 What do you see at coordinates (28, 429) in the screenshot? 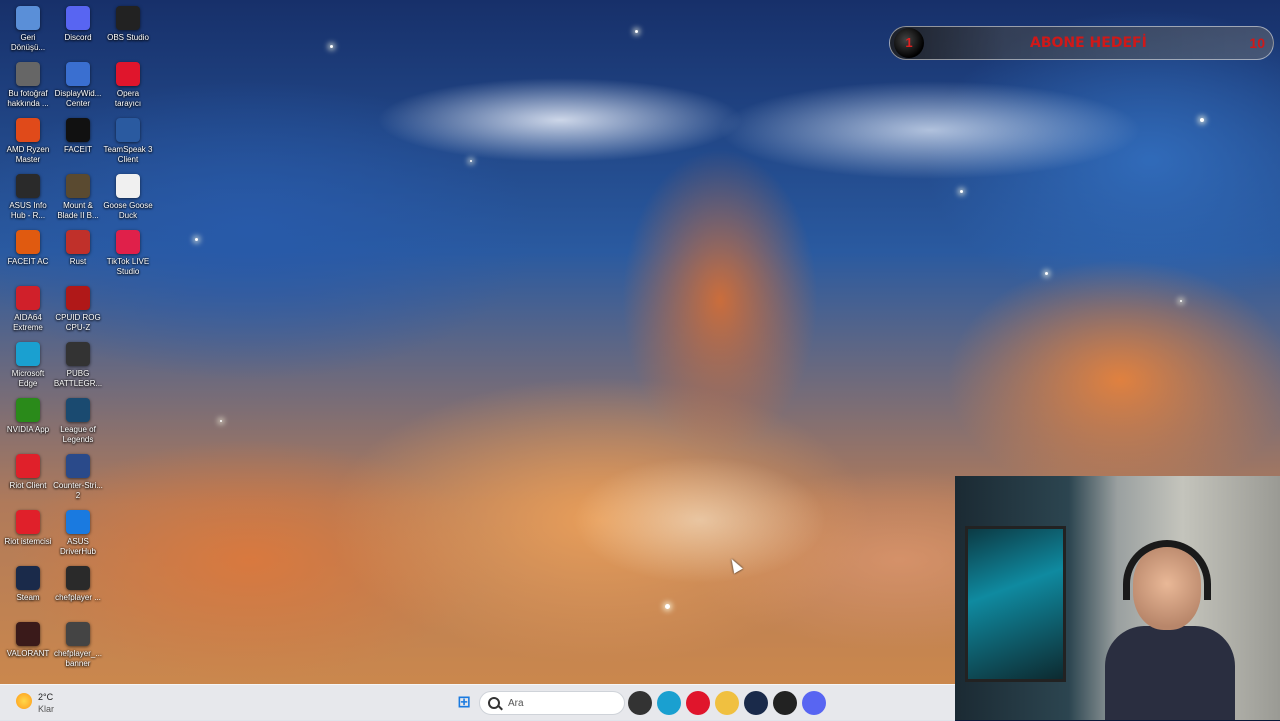
I see `desktop-icon-label: NVIDIA App` at bounding box center [28, 429].